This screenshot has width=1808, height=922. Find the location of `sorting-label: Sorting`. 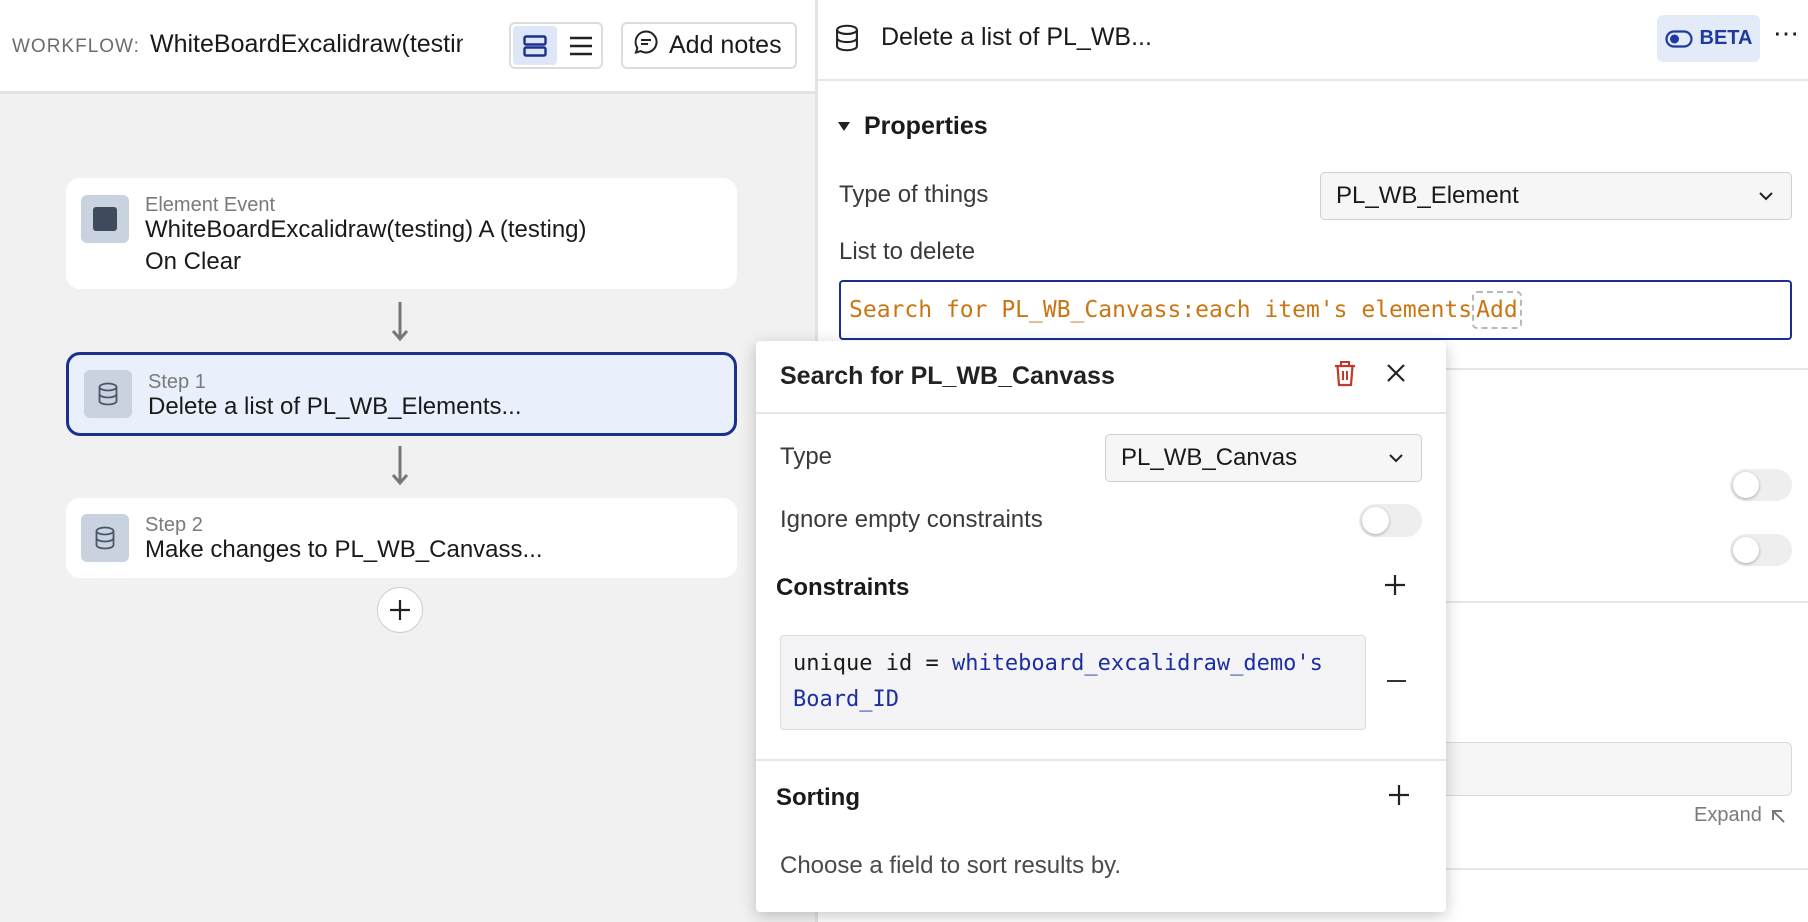

sorting-label: Sorting is located at coordinates (818, 797).